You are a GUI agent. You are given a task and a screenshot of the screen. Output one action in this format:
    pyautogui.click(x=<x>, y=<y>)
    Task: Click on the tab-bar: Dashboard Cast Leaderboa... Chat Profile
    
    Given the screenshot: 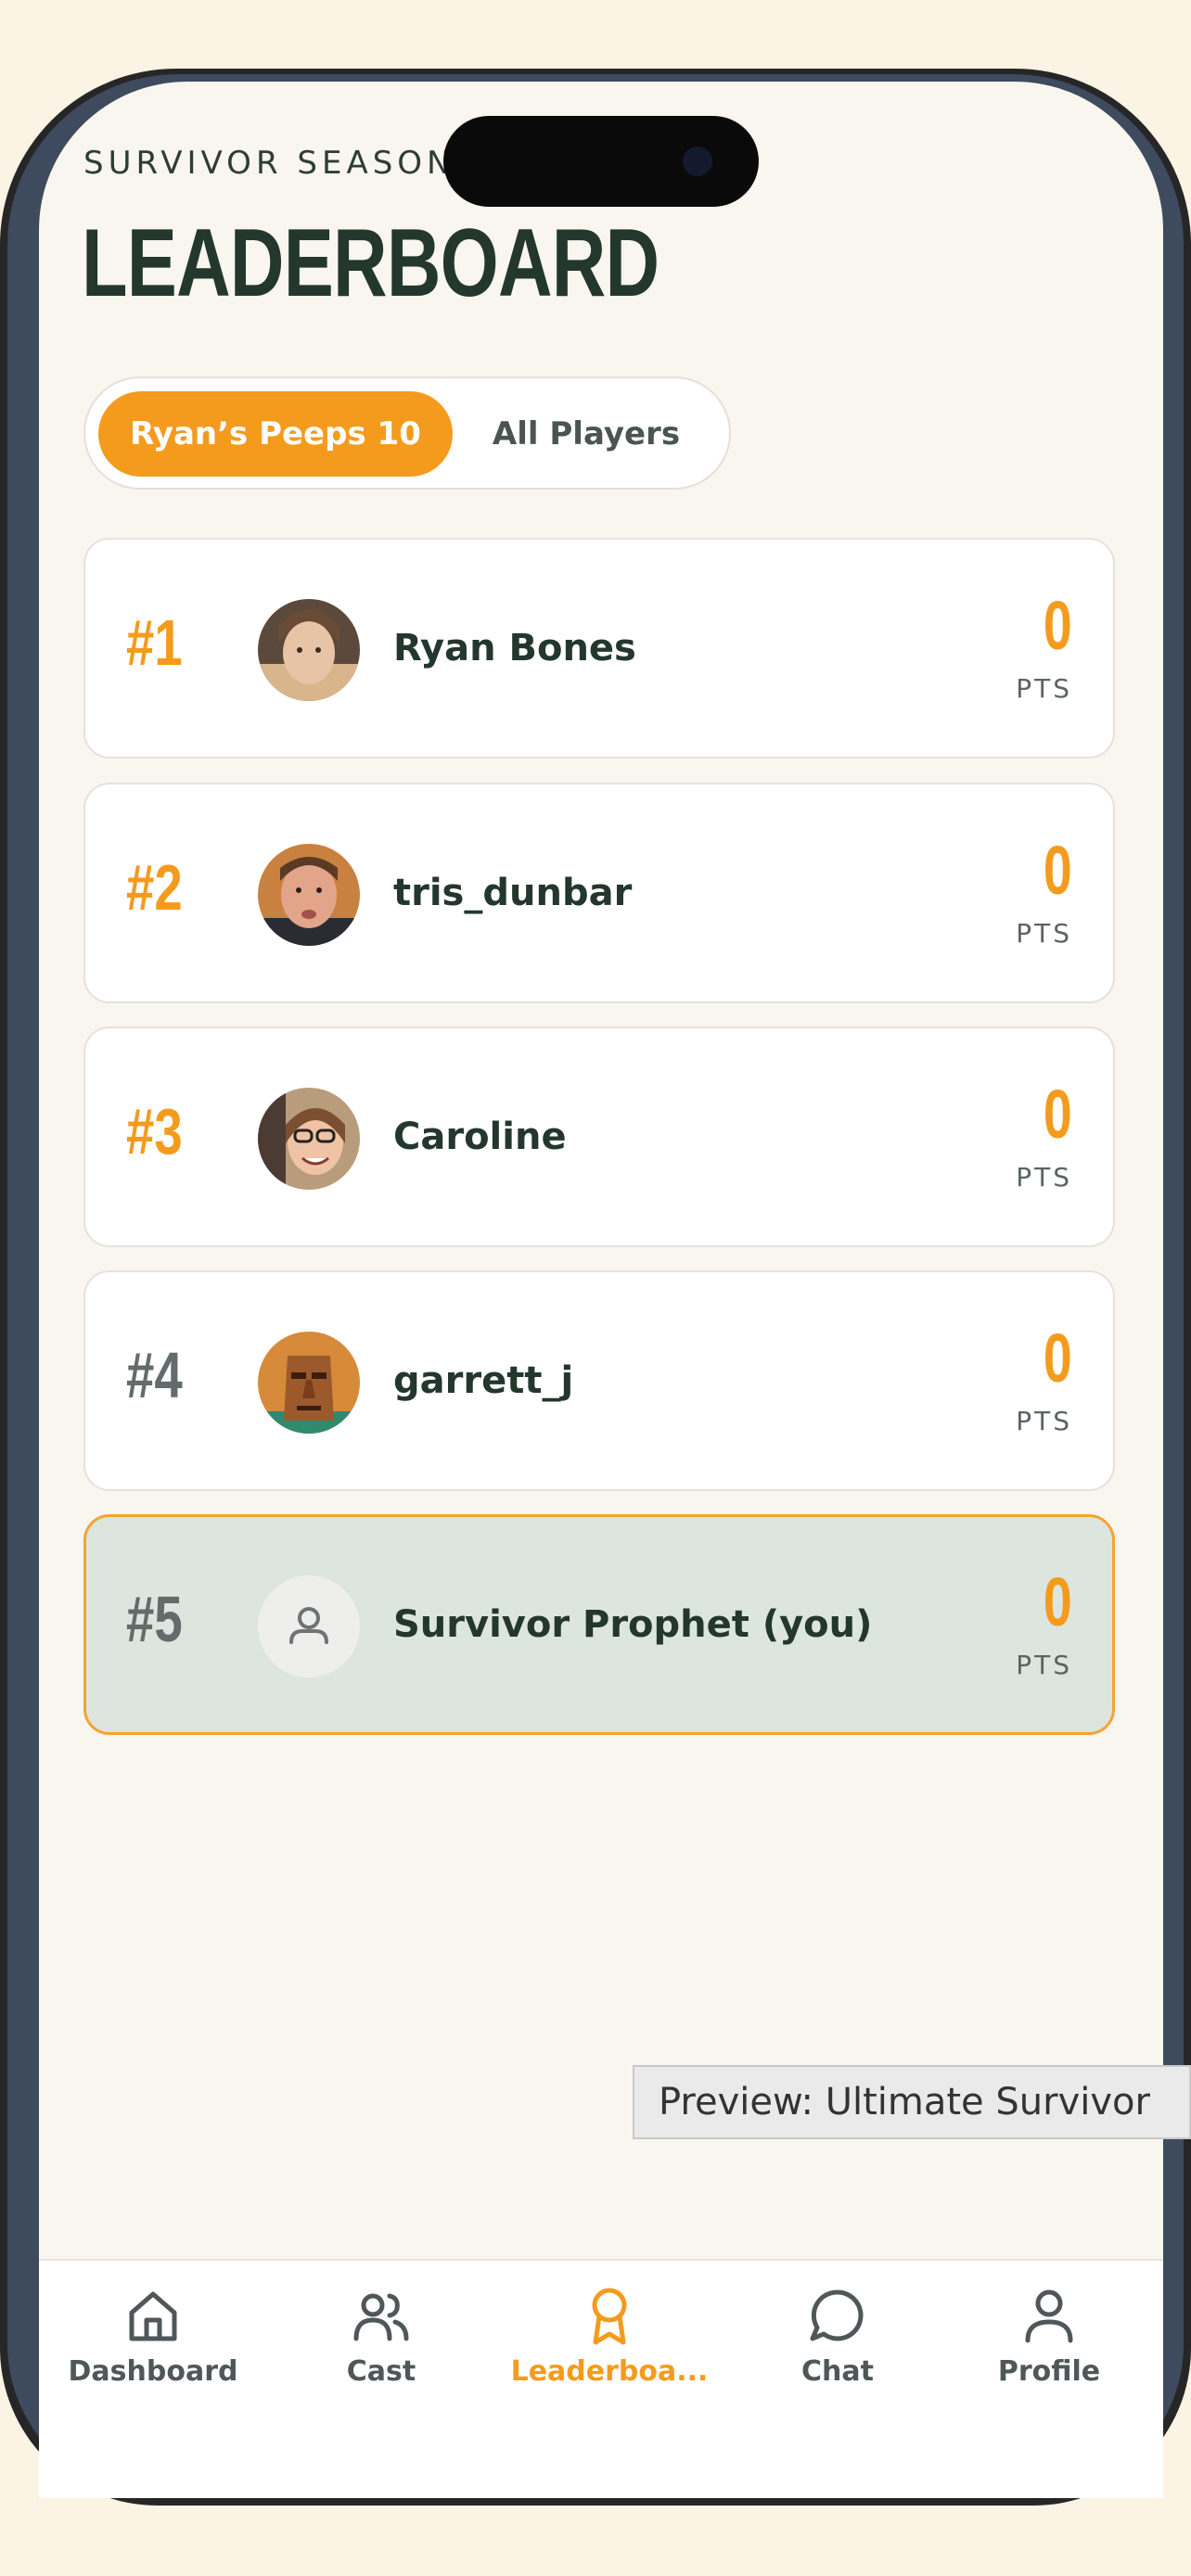 What is the action you would take?
    pyautogui.click(x=601, y=2379)
    